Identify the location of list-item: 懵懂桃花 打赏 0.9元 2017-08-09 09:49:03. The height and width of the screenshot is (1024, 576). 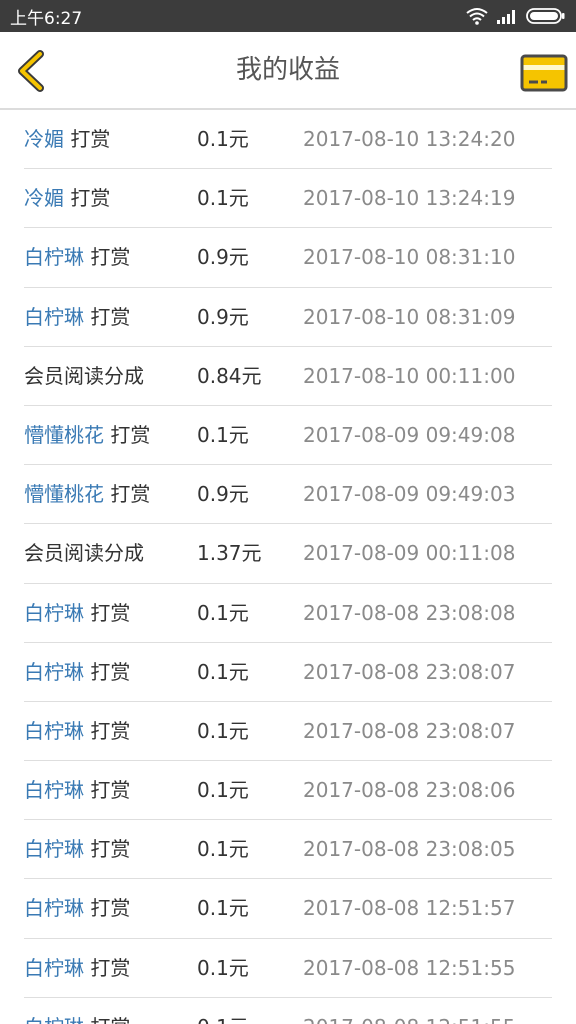
(288, 495).